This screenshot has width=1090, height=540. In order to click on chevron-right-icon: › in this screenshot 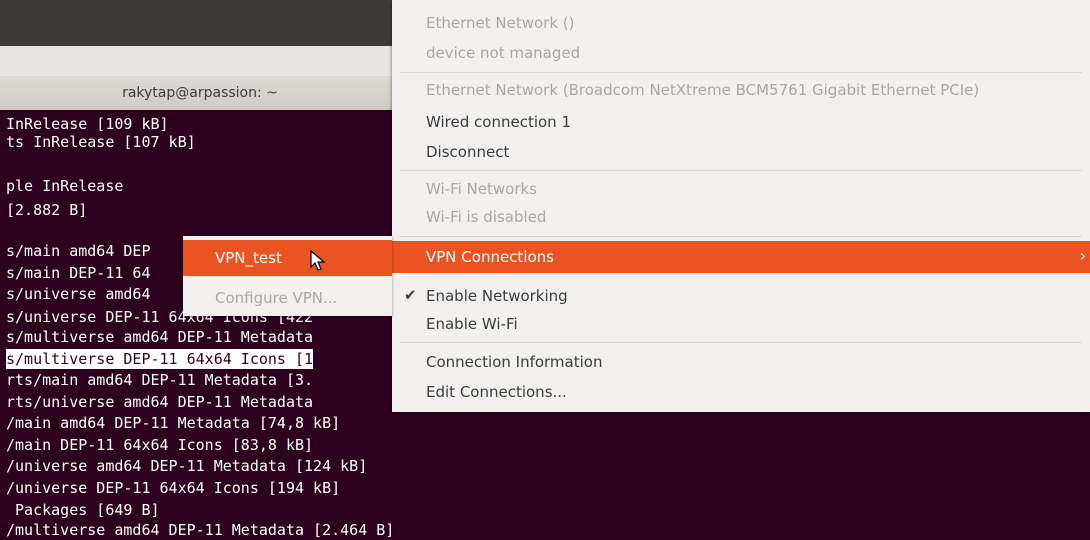, I will do `click(1082, 255)`.